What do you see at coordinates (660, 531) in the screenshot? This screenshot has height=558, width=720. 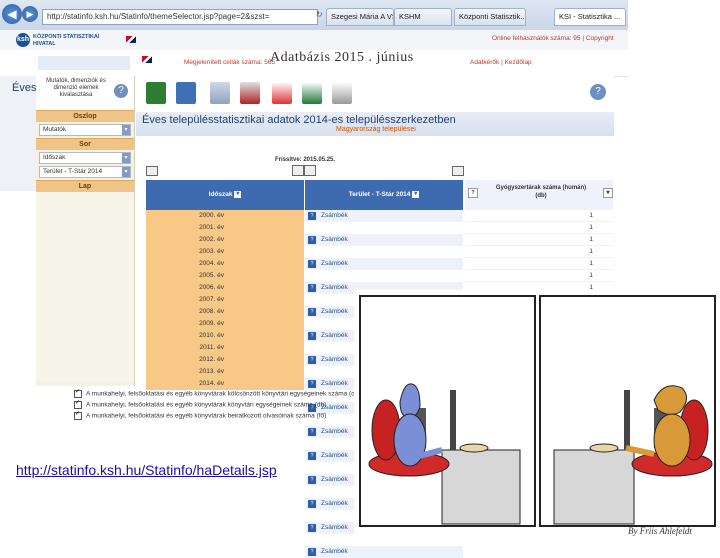 I see `cartoon-credit: By Friis Ahlefeldt` at bounding box center [660, 531].